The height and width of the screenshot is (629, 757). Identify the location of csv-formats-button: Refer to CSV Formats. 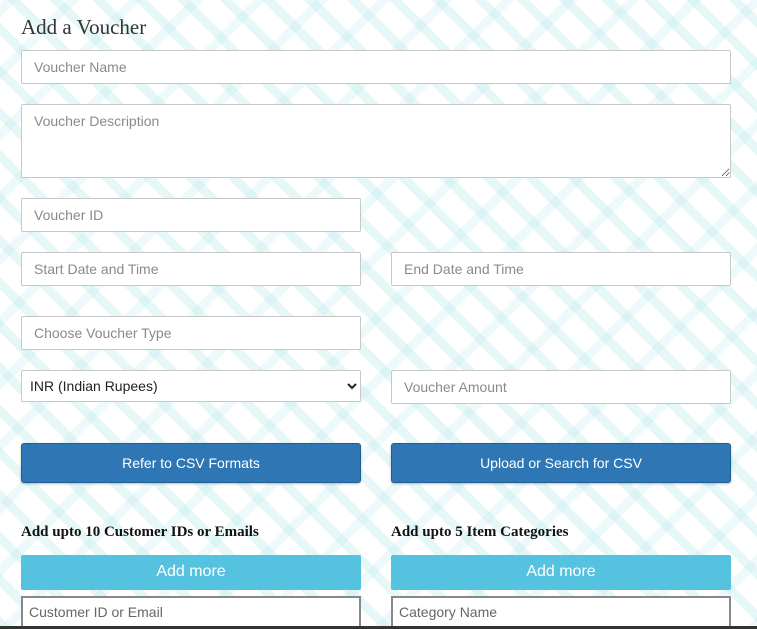
(191, 463).